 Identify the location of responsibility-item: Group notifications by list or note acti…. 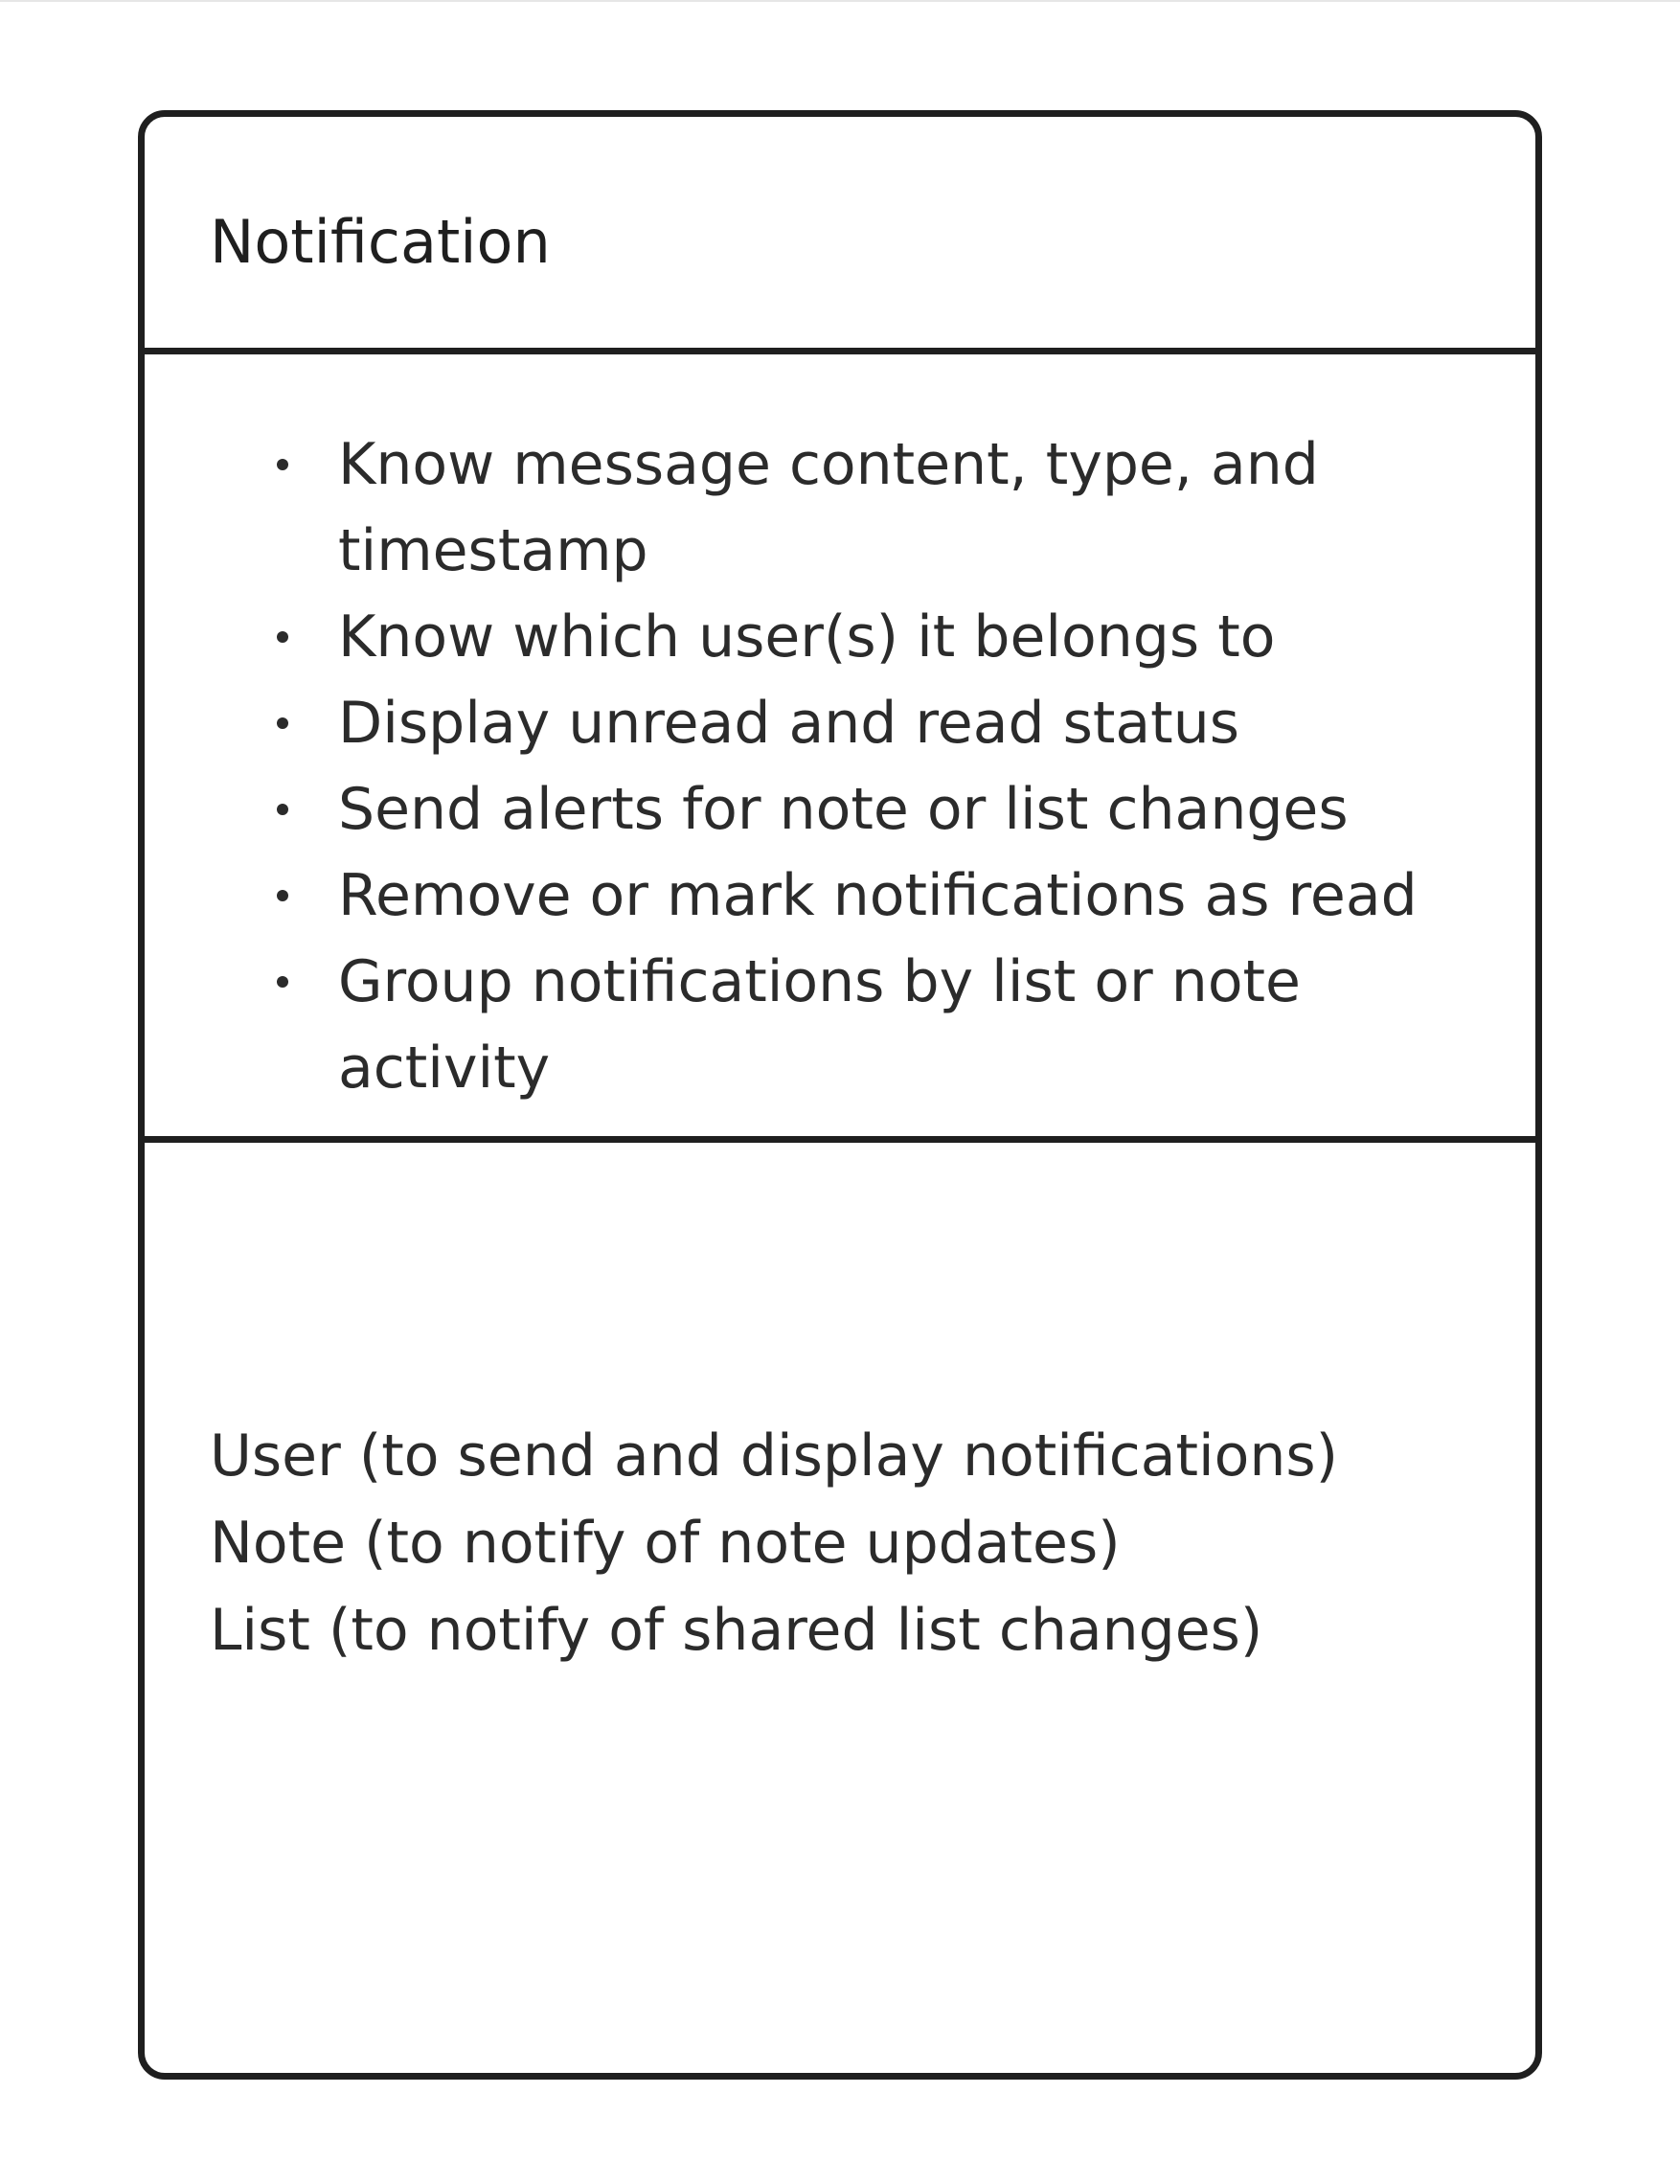
(842, 1025).